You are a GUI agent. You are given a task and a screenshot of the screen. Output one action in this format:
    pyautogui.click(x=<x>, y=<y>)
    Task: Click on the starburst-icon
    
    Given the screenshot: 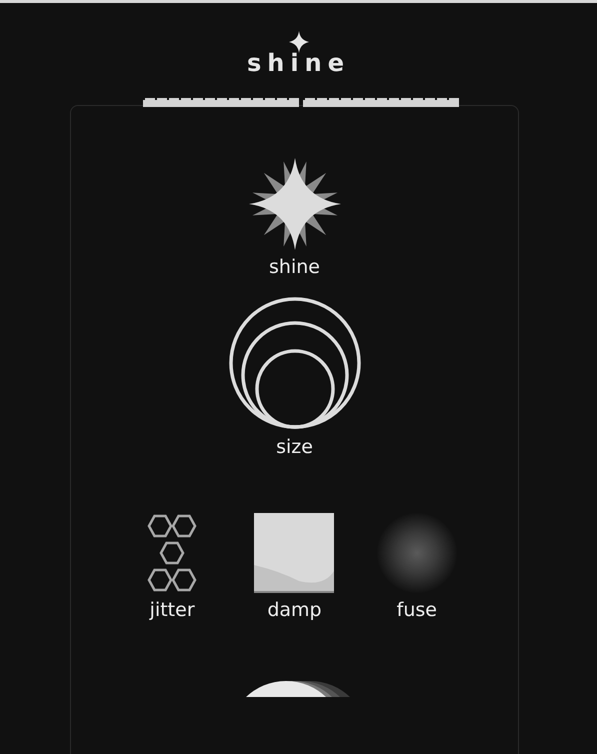 What is the action you would take?
    pyautogui.click(x=294, y=204)
    